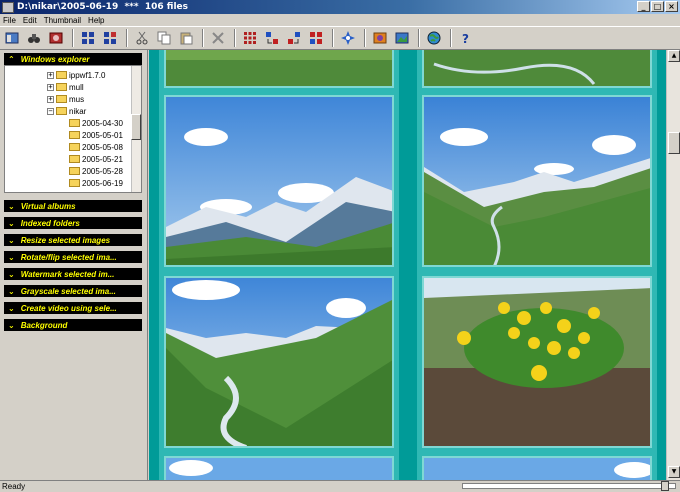 The width and height of the screenshot is (680, 492). I want to click on photo-icon, so click(56, 38).